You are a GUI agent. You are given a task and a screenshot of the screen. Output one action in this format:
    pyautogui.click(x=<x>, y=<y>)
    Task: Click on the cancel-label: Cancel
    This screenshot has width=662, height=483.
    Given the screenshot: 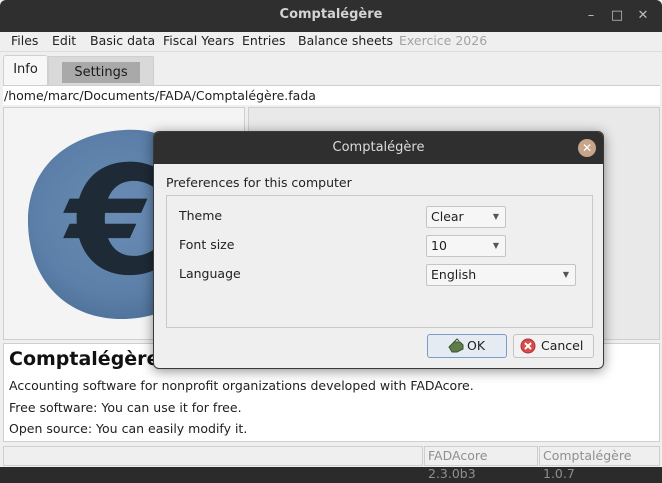 What is the action you would take?
    pyautogui.click(x=562, y=345)
    